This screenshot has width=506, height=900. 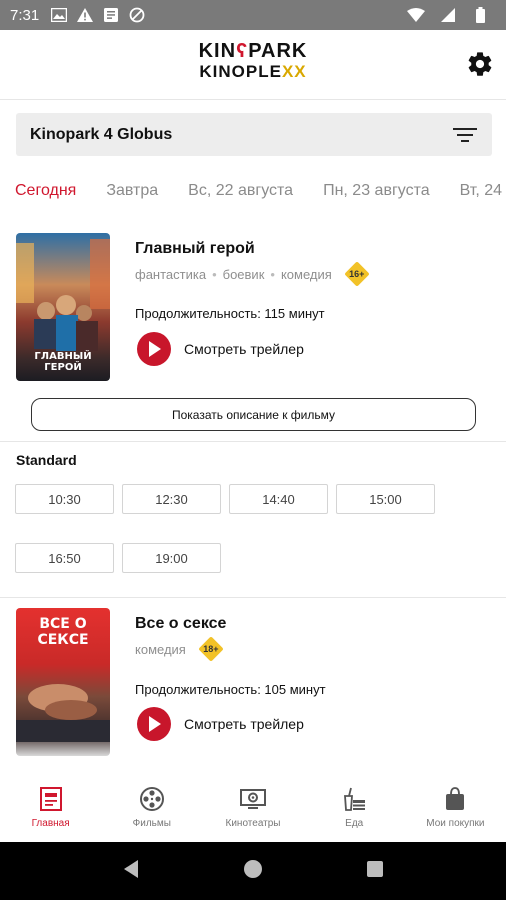 I want to click on cinema-name: Kinopark 4 Globus, so click(x=101, y=134).